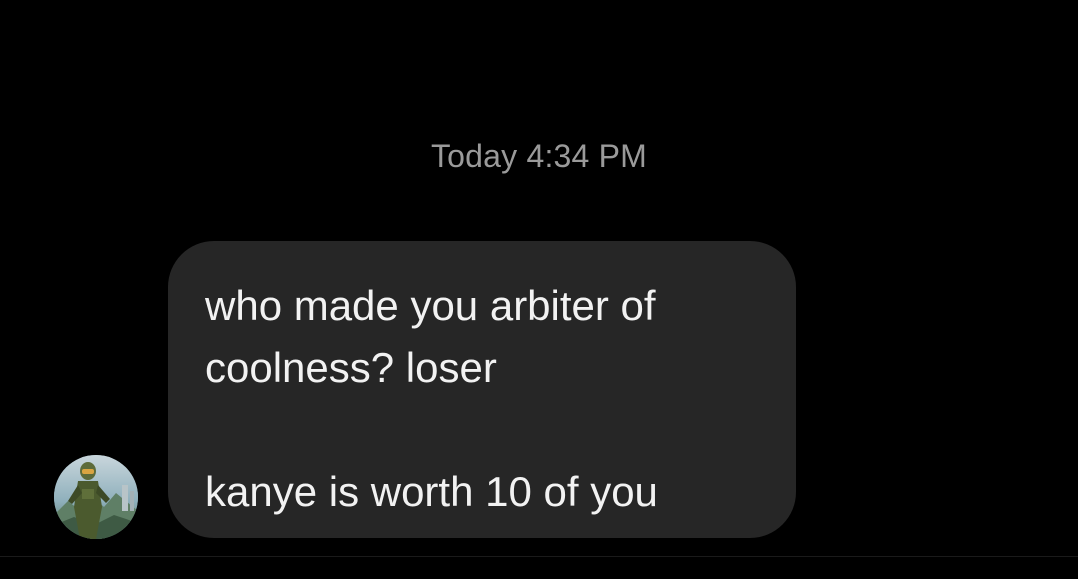  What do you see at coordinates (351, 367) in the screenshot?
I see `message-line-2: coolness? loser` at bounding box center [351, 367].